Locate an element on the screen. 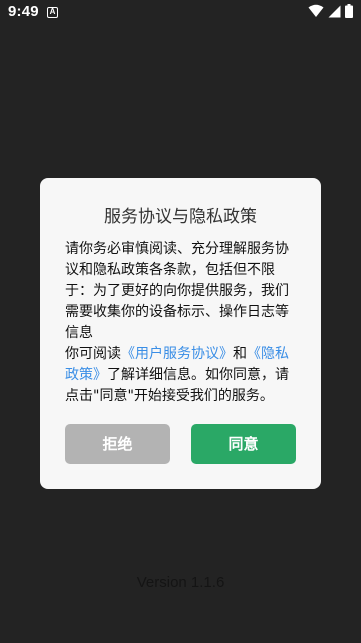  links-middle-text: 和 is located at coordinates (240, 354).